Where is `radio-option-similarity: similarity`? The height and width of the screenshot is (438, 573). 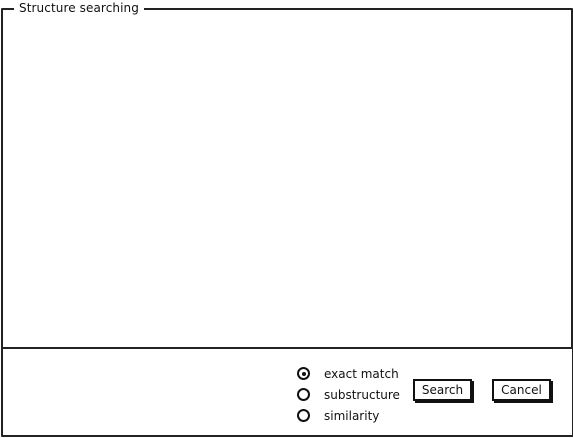
radio-option-similarity: similarity is located at coordinates (352, 415).